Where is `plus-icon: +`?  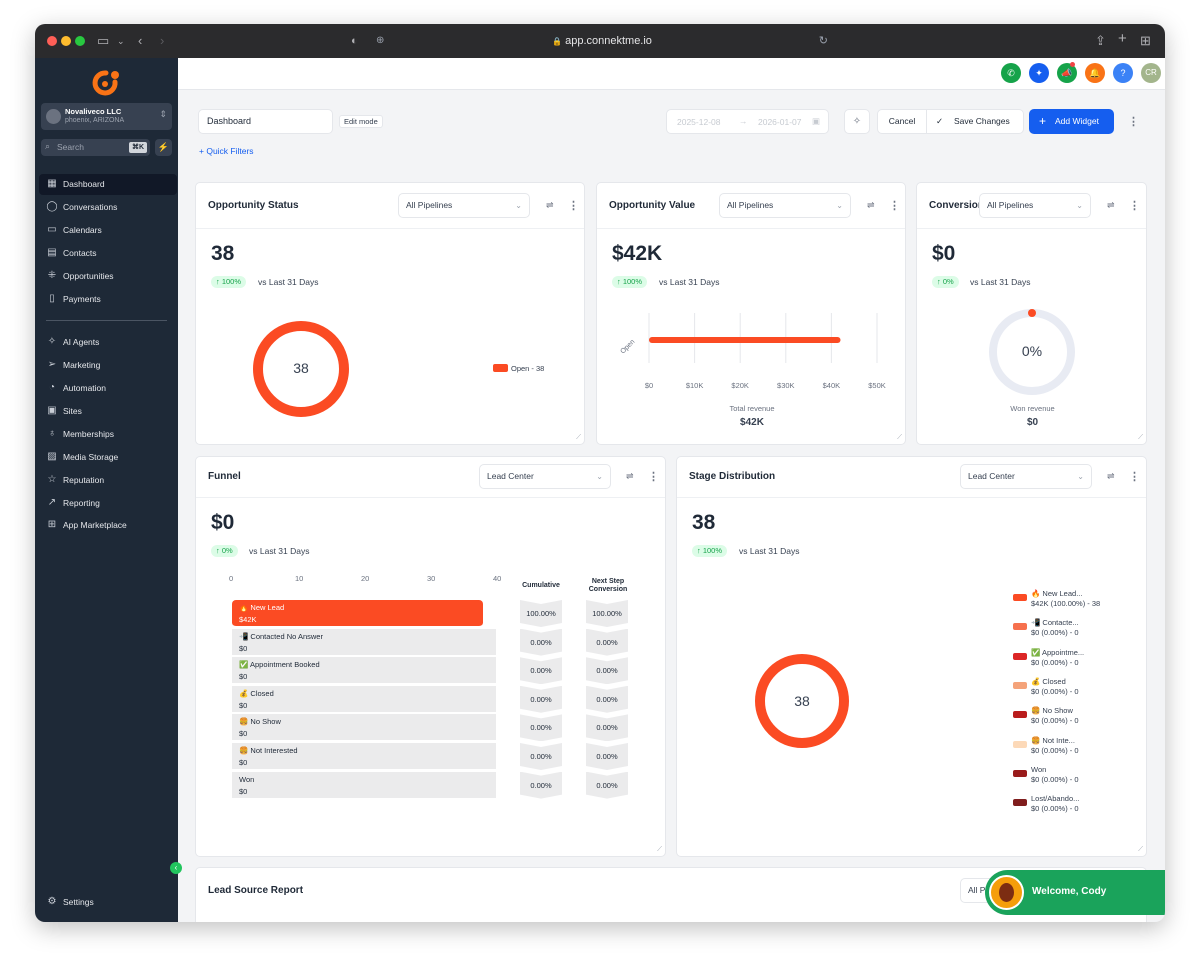
plus-icon: + is located at coordinates (1043, 121).